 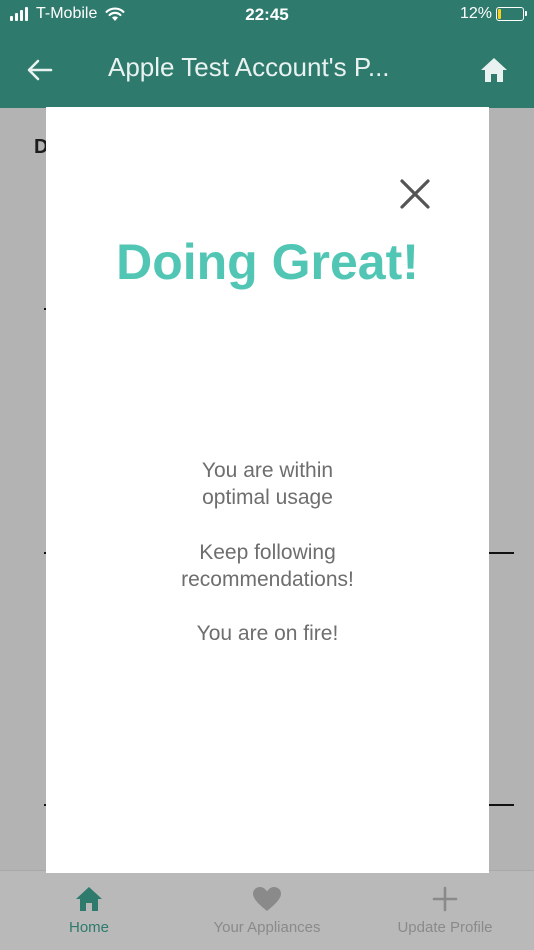 I want to click on home-button, so click(x=494, y=70).